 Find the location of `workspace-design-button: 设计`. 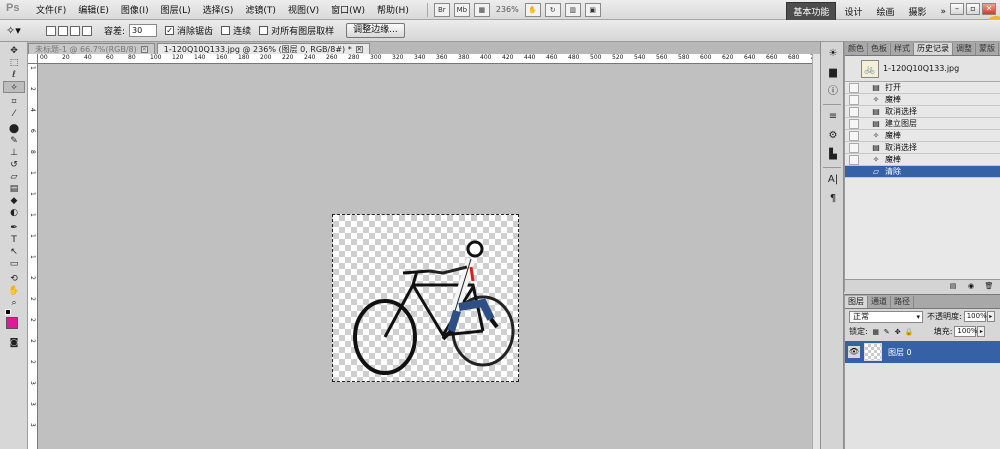

workspace-design-button: 设计 is located at coordinates (853, 11).